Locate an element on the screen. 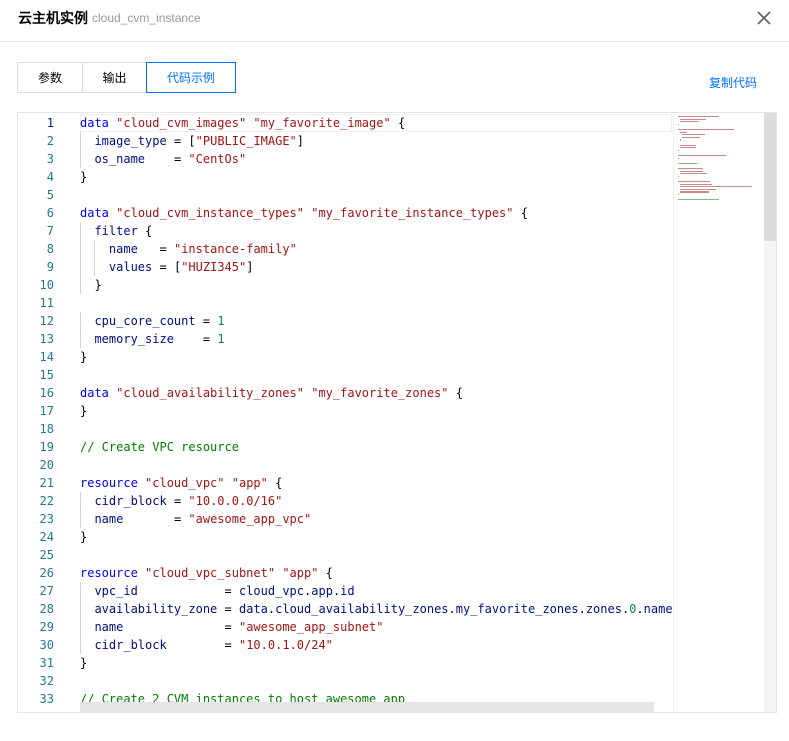  line-number: 5 is located at coordinates (50, 195).